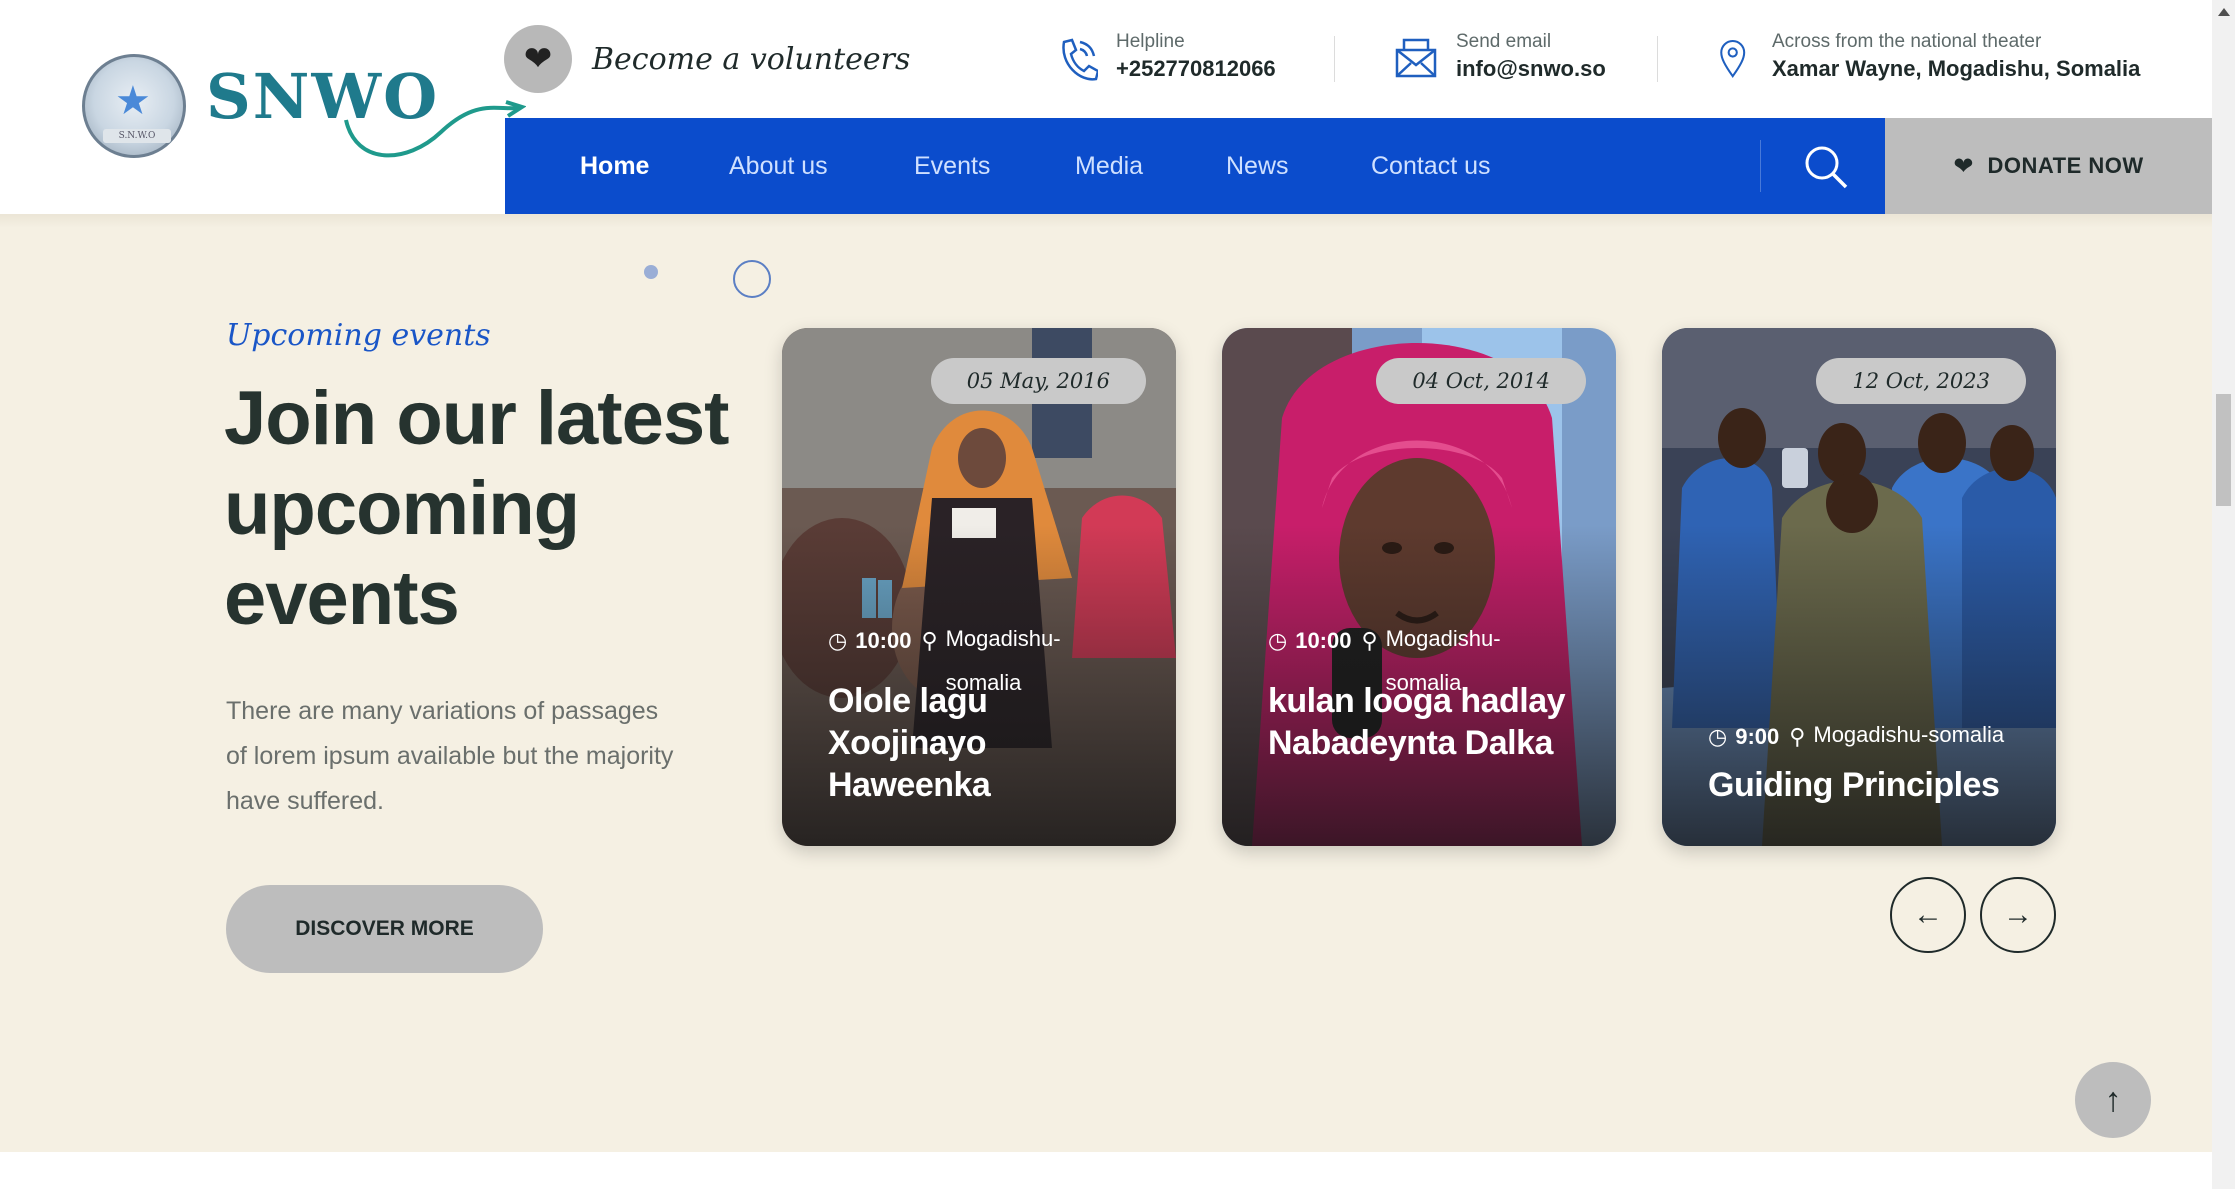 Image resolution: width=2235 pixels, height=1189 pixels. Describe the element at coordinates (2018, 915) in the screenshot. I see `carousel-next-button: →` at that location.